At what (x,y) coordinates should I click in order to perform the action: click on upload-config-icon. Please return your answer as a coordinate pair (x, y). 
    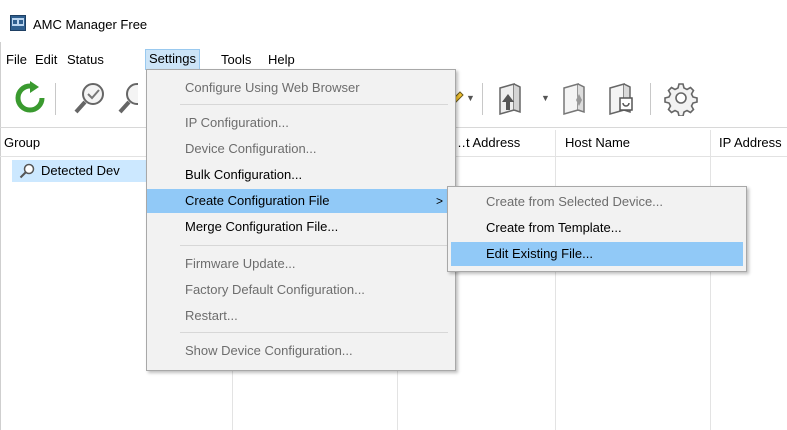
    Looking at the image, I should click on (510, 98).